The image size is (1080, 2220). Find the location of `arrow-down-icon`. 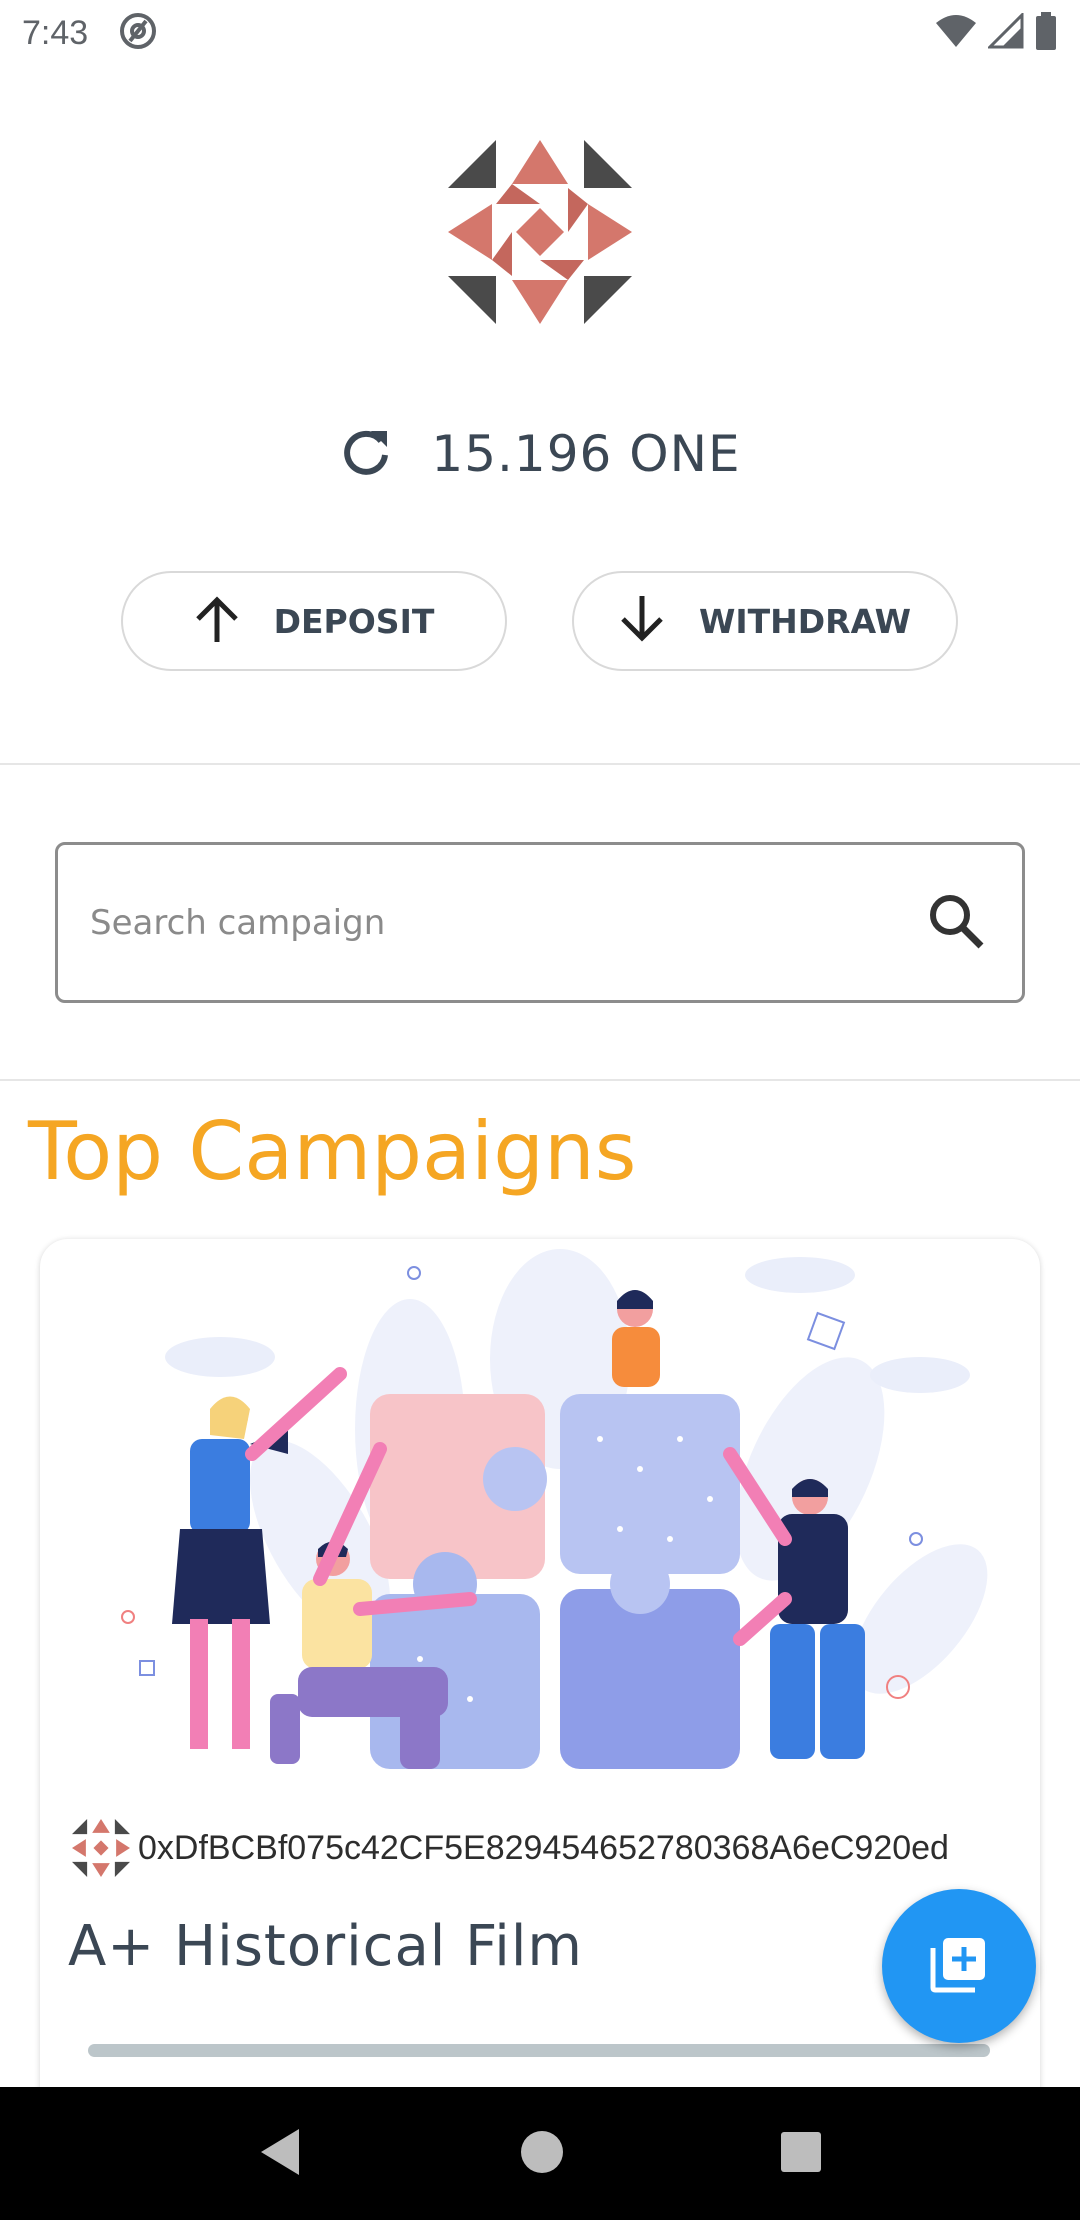

arrow-down-icon is located at coordinates (642, 621).